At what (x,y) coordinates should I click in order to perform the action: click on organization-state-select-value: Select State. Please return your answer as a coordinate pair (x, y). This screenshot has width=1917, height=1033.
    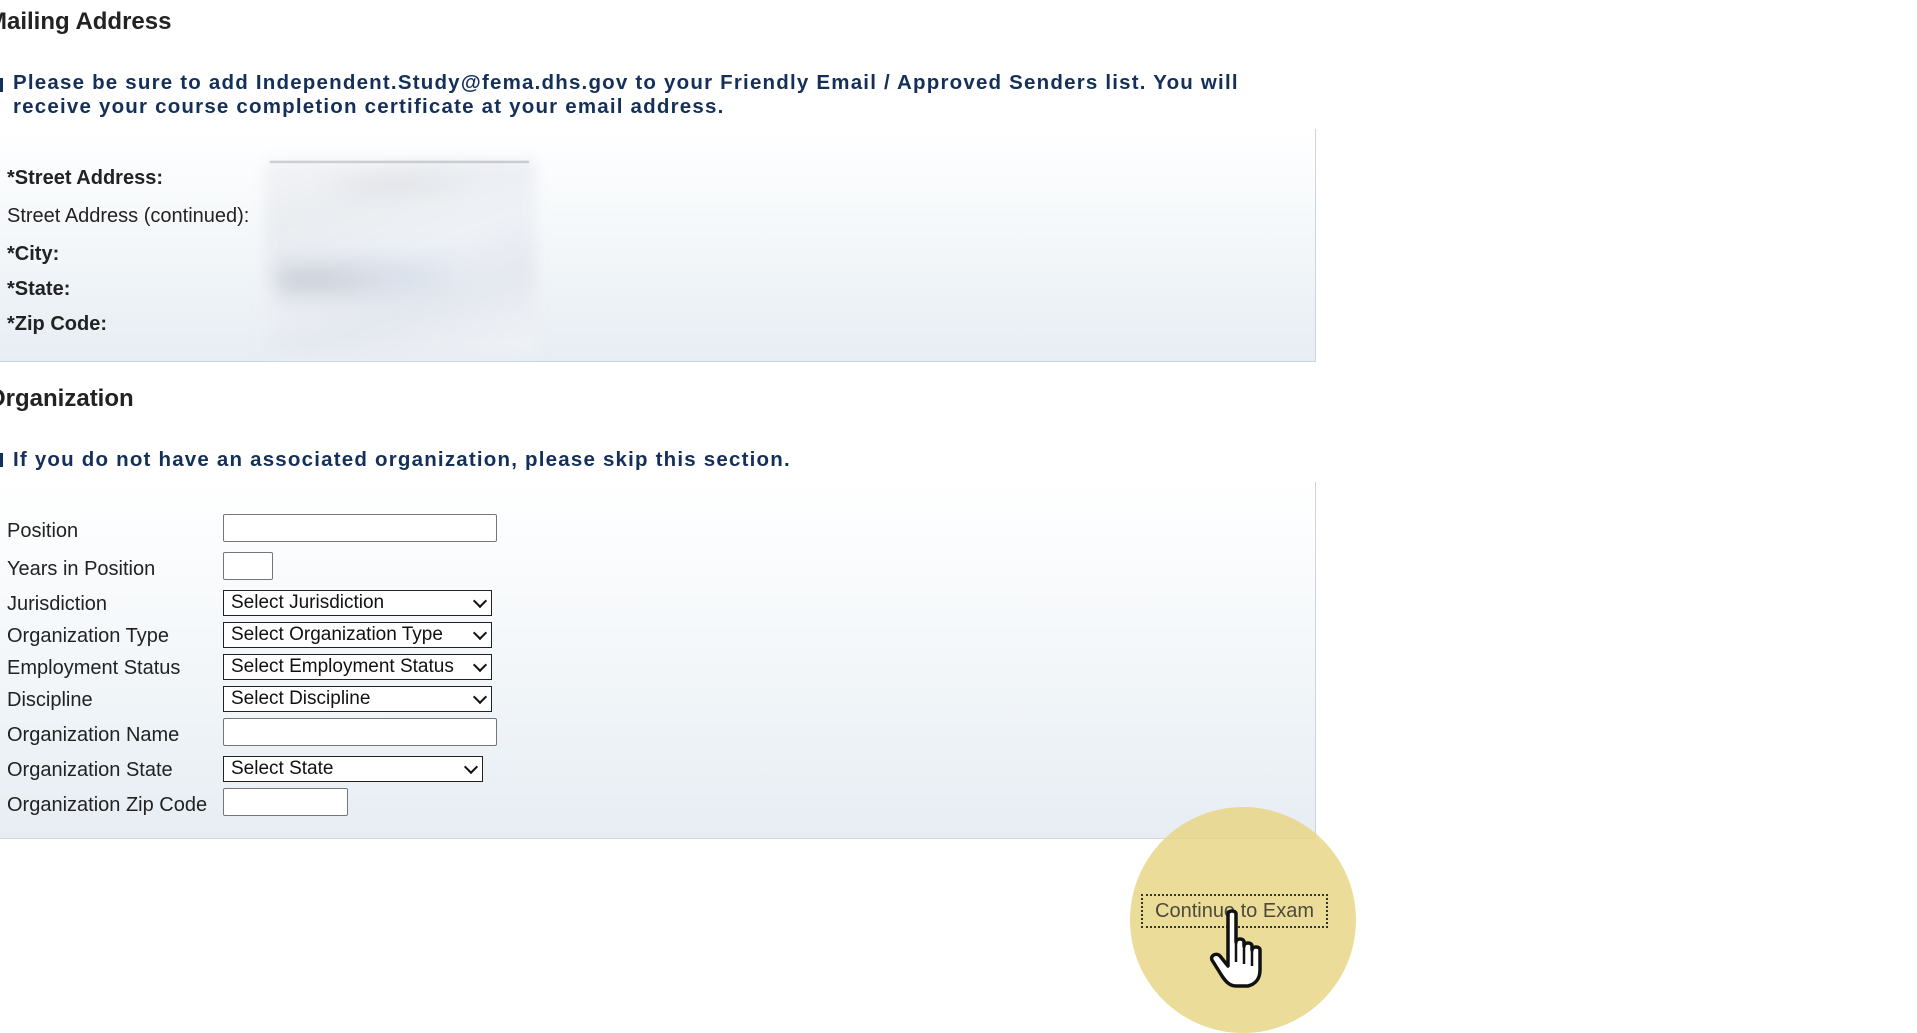
    Looking at the image, I should click on (282, 768).